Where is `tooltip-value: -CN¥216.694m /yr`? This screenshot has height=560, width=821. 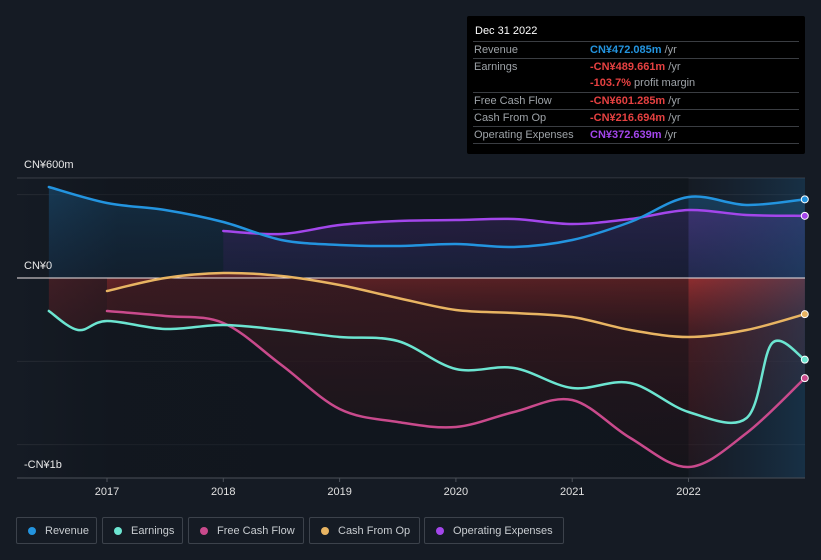
tooltip-value: -CN¥216.694m /yr is located at coordinates (635, 118).